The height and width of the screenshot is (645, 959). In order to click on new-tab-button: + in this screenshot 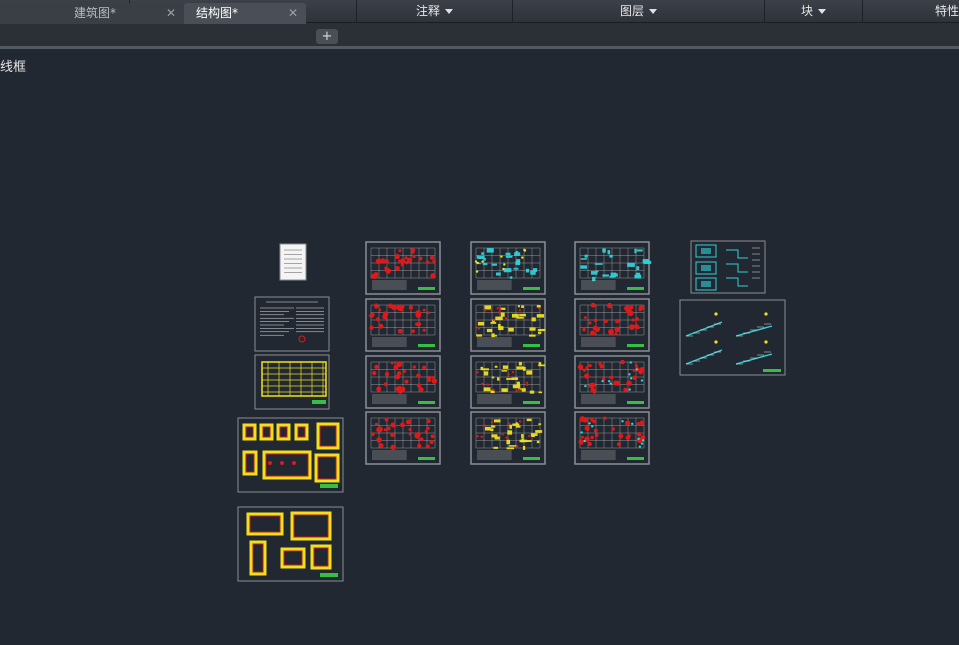, I will do `click(327, 36)`.